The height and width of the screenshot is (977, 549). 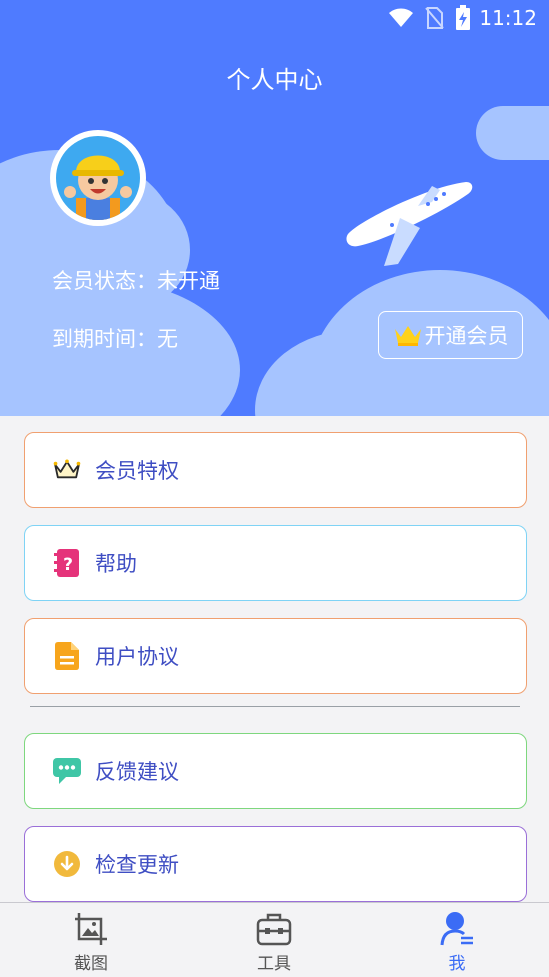 I want to click on expire-time: 到期时间：无, so click(x=115, y=339).